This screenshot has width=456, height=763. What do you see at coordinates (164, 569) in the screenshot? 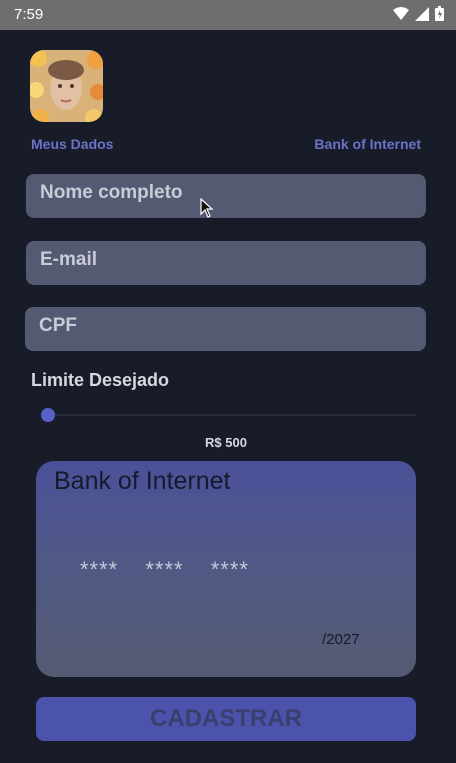
I see `card-number: **** **** ****` at bounding box center [164, 569].